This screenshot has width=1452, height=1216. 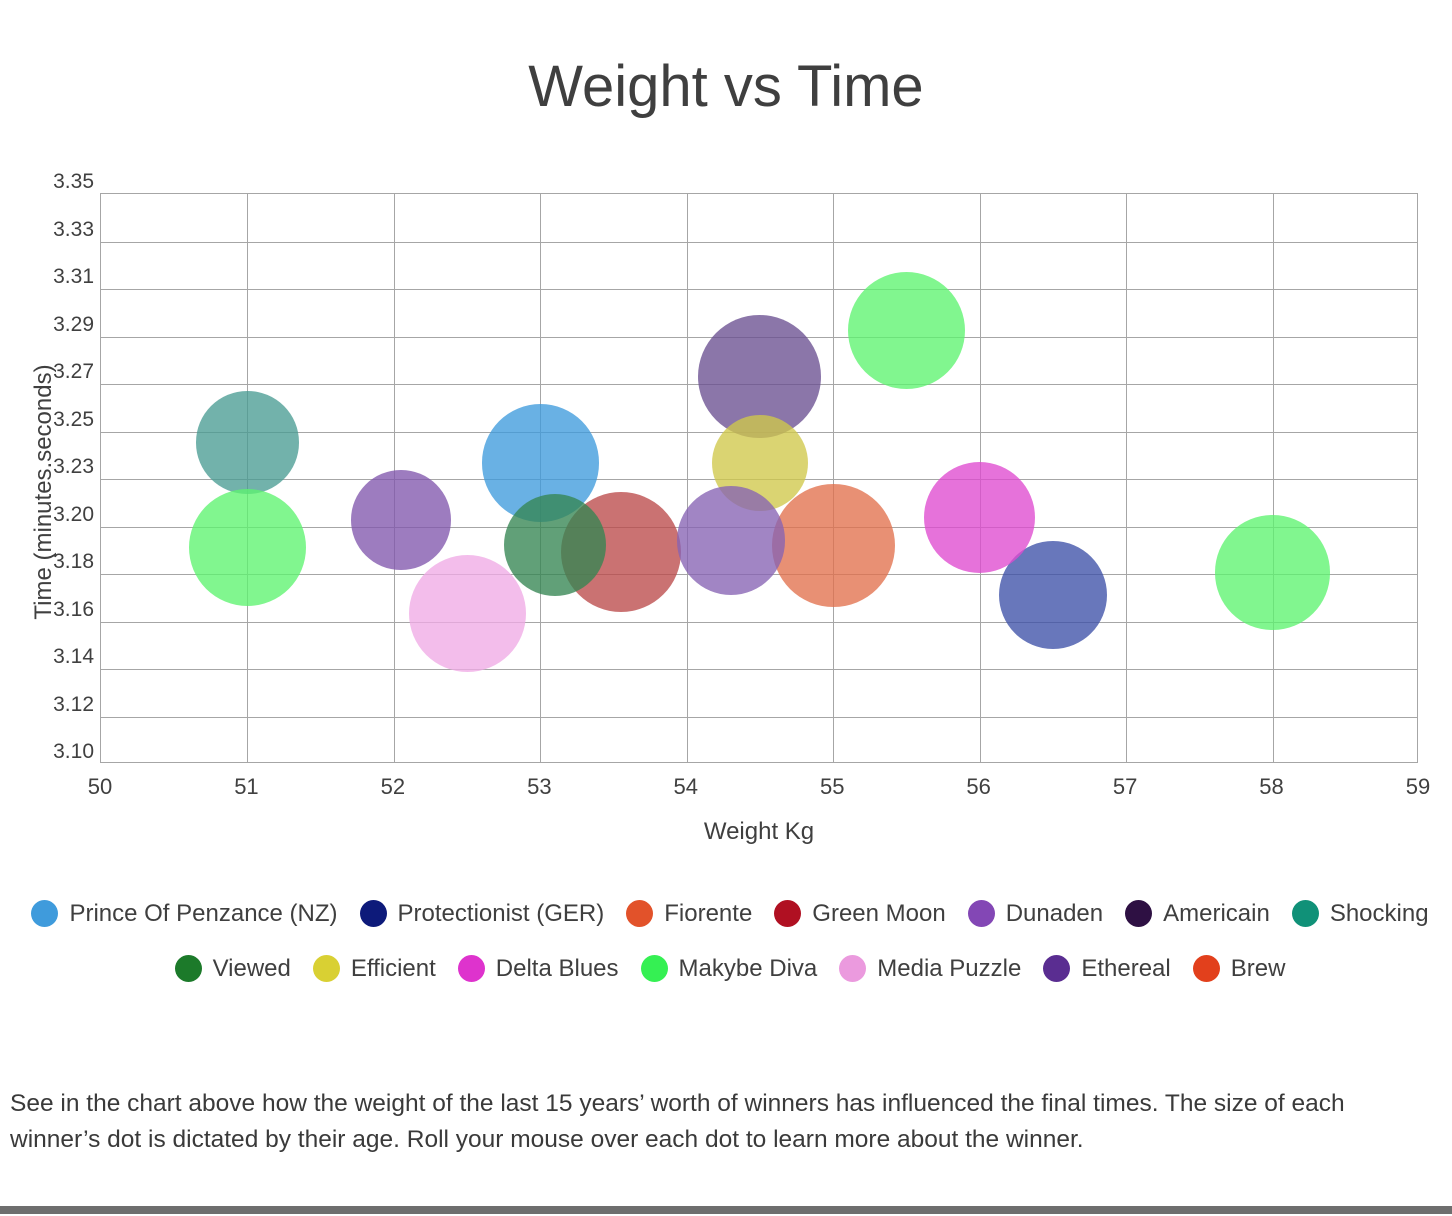 I want to click on x-axis-tick-label: 51, so click(x=246, y=786).